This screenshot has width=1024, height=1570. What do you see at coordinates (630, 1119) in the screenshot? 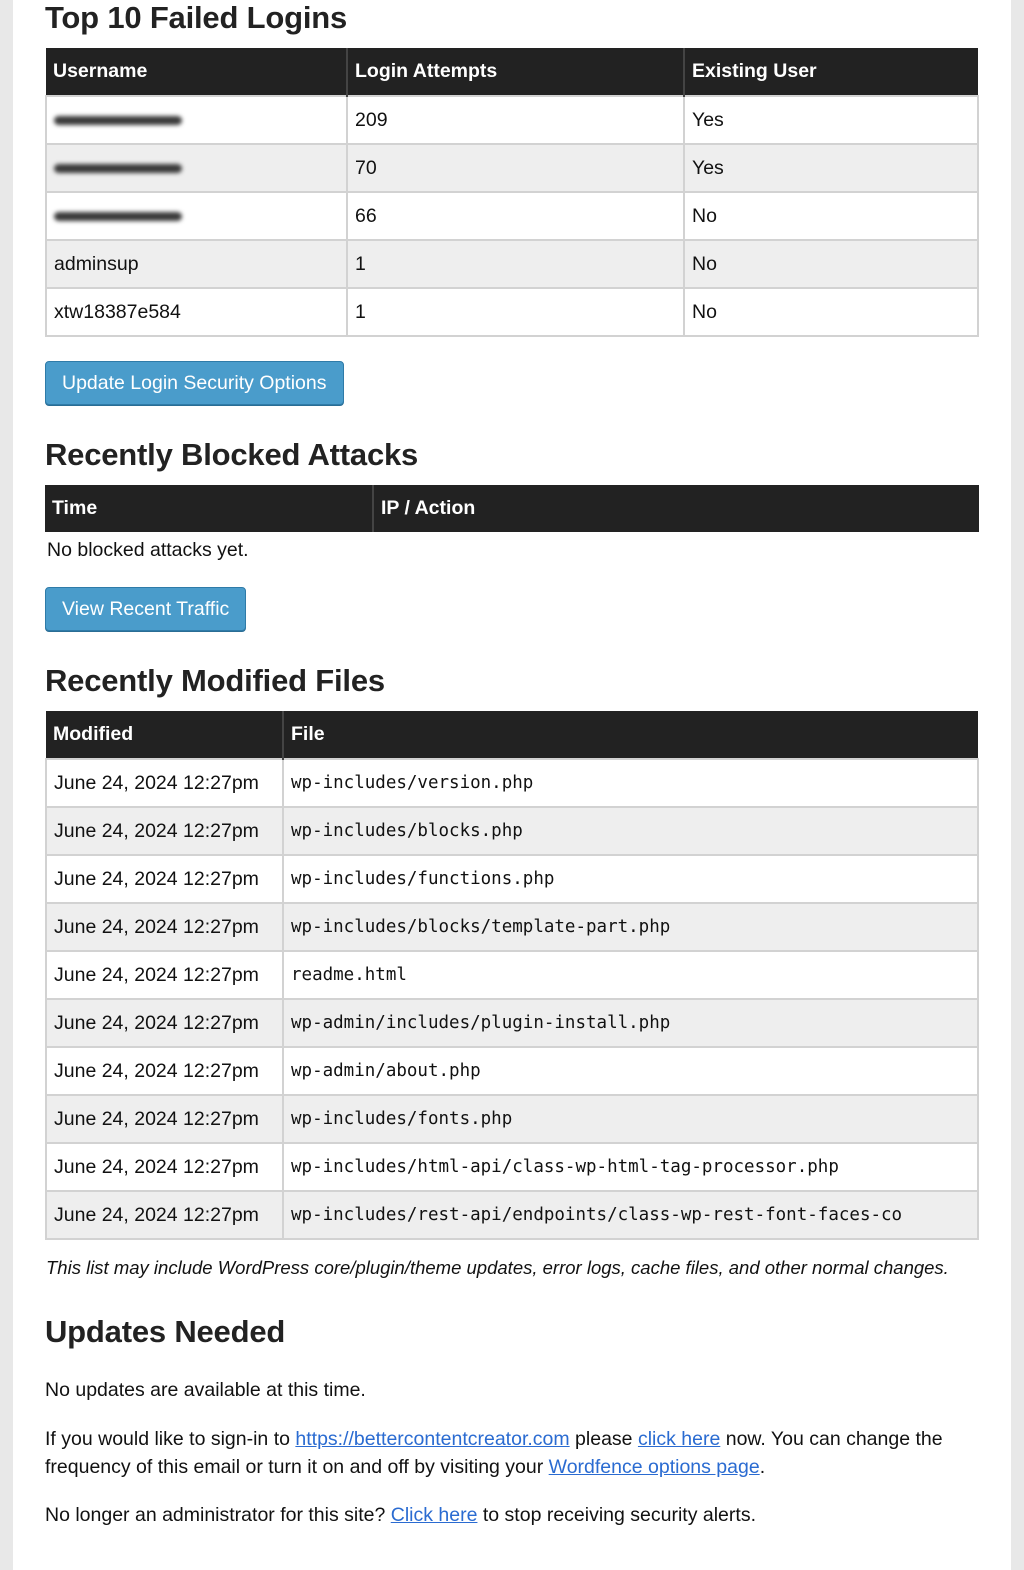
I see `file-path-cell: wp-includes/fonts.php` at bounding box center [630, 1119].